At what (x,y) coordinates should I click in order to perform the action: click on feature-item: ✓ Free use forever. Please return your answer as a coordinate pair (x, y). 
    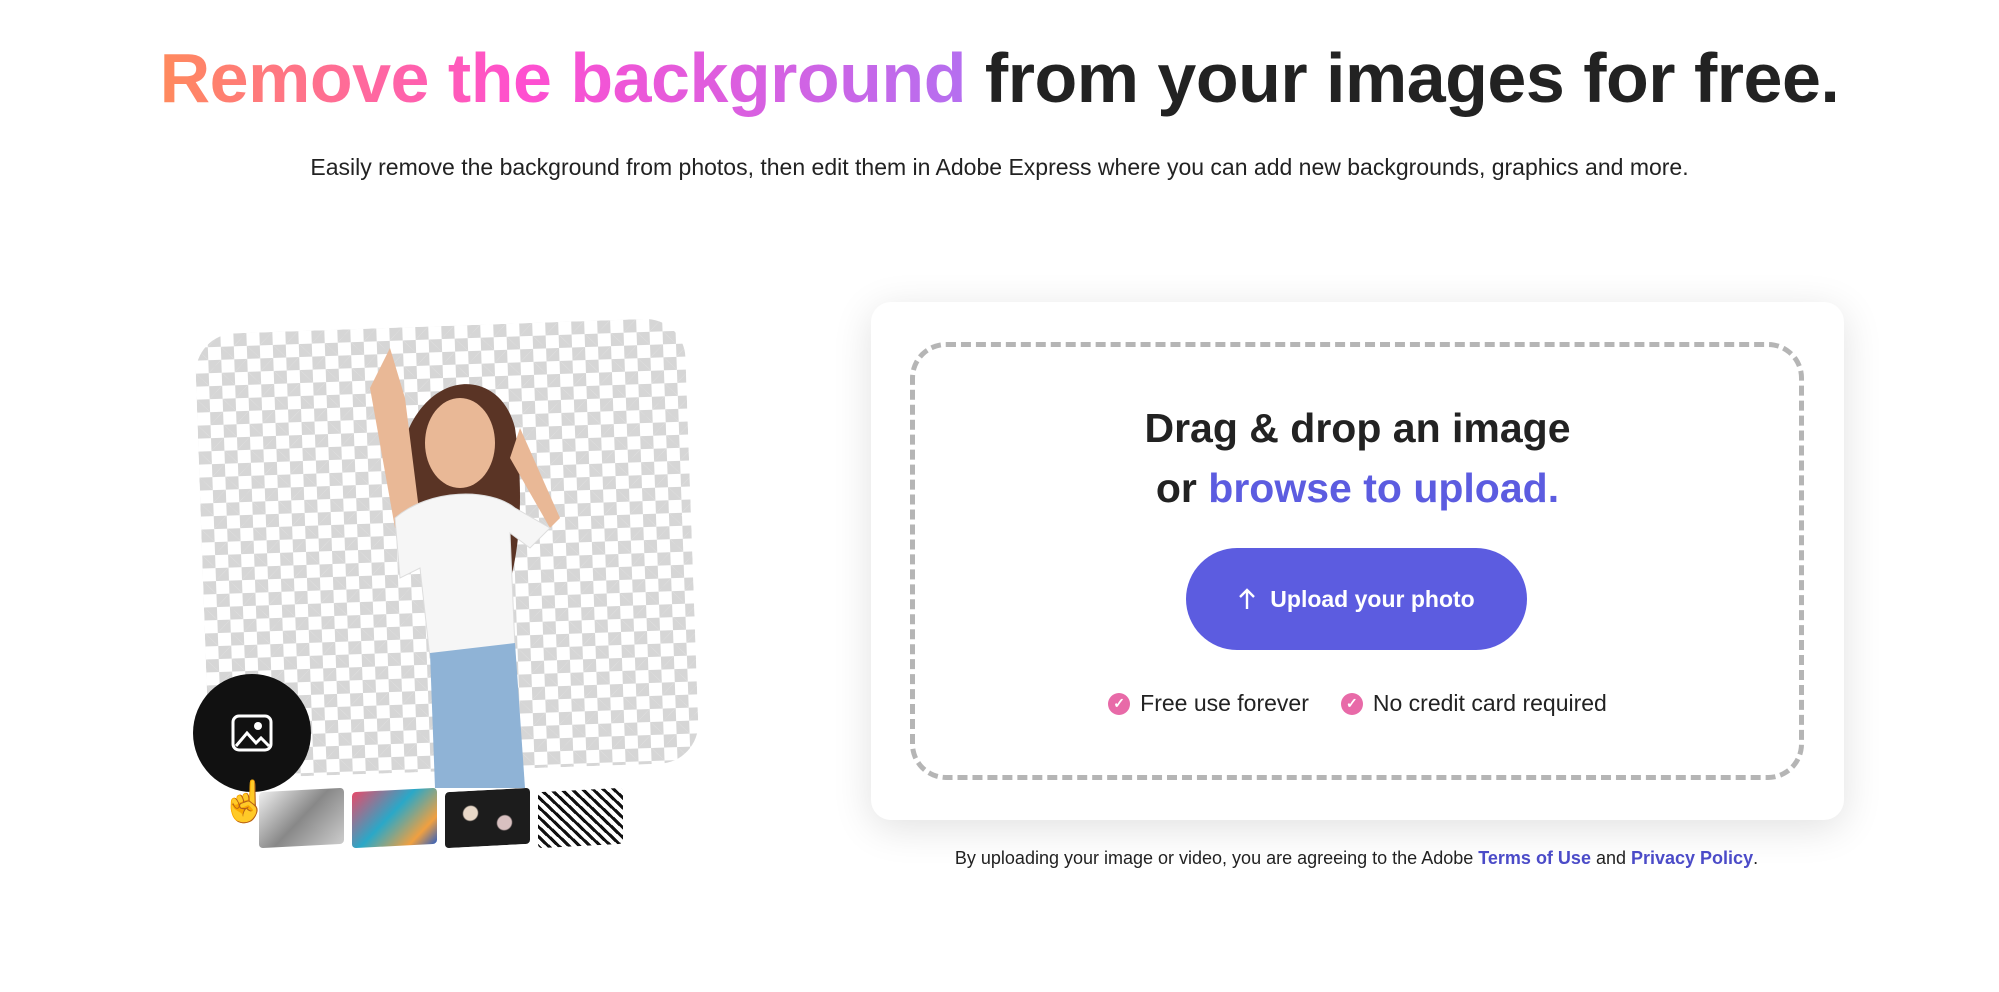
    Looking at the image, I should click on (1208, 703).